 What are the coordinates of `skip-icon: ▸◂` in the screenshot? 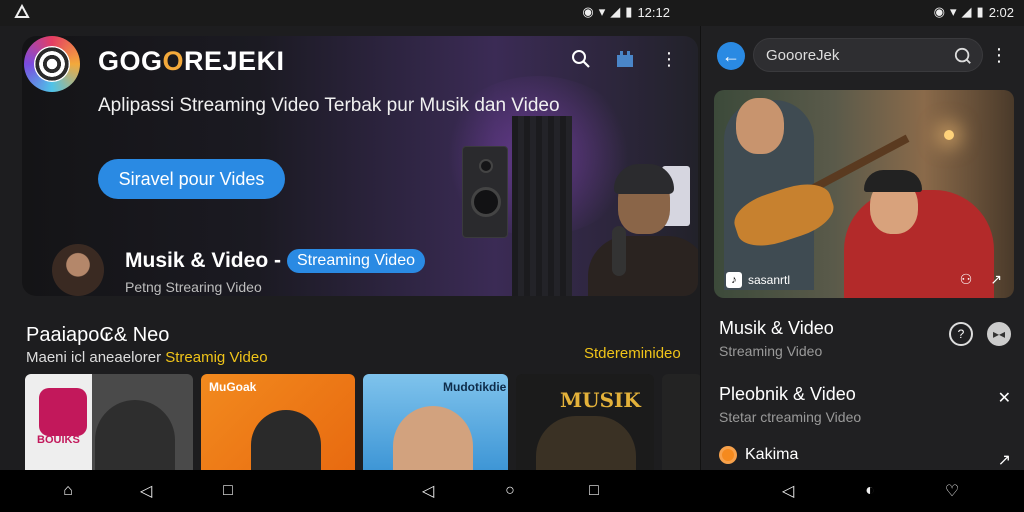 It's located at (999, 334).